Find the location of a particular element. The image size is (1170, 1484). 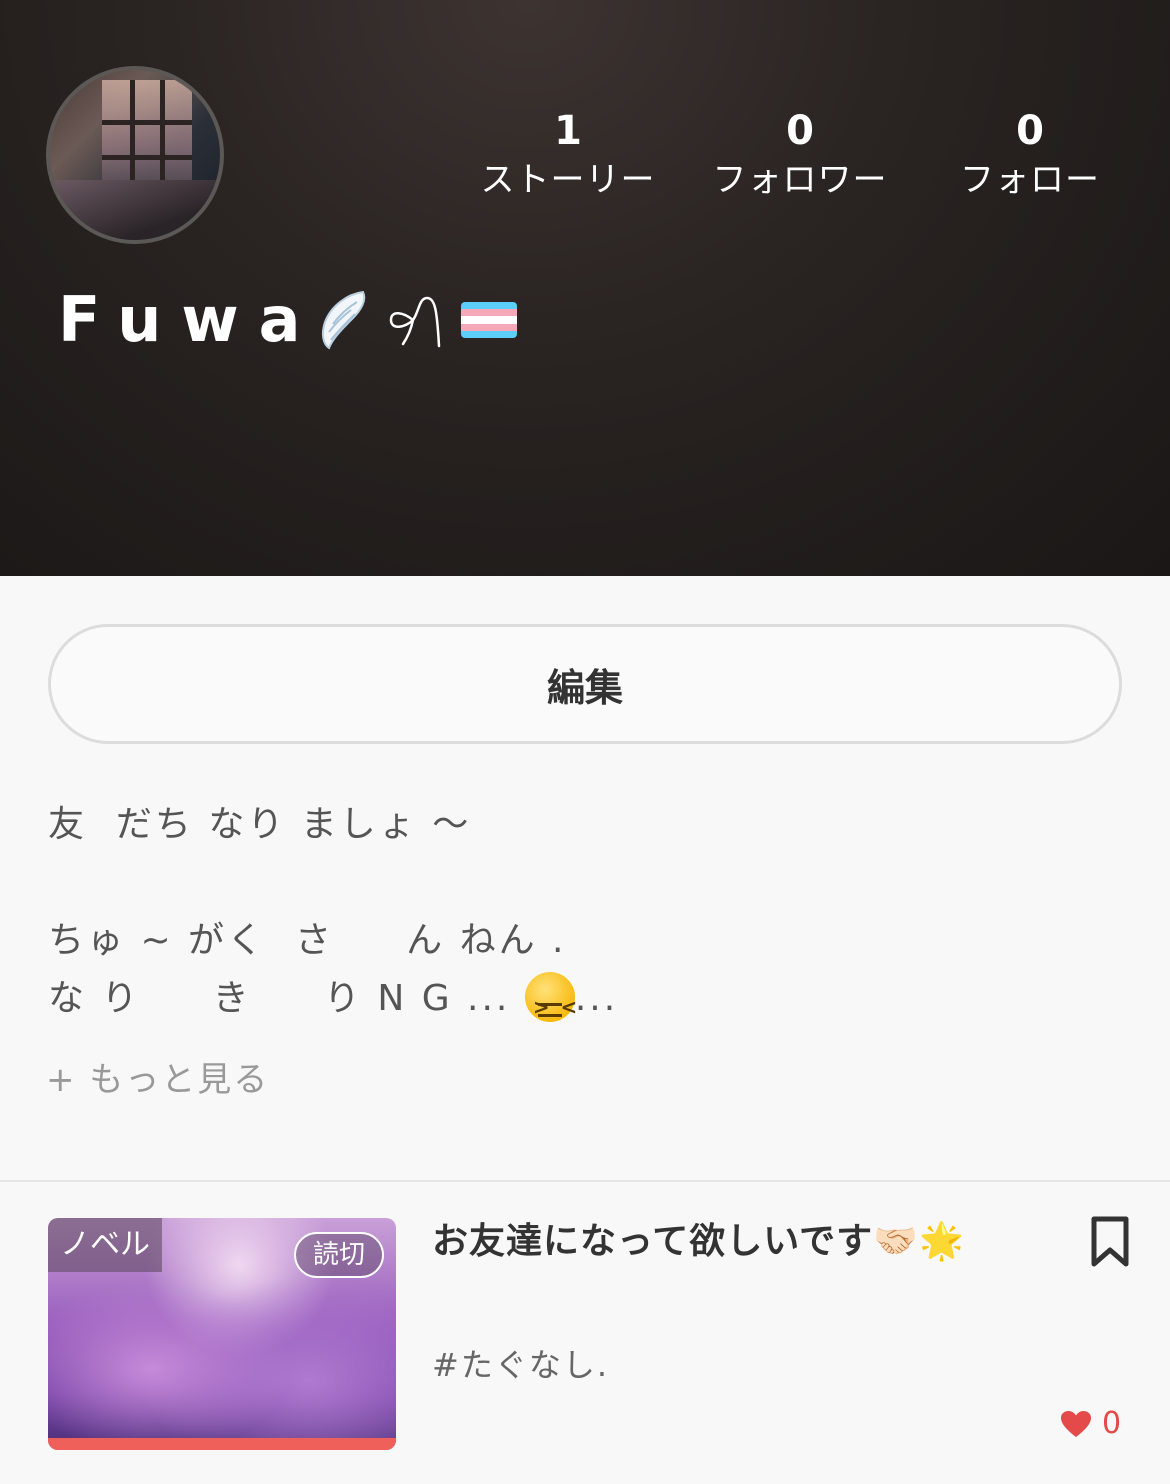

stat-following-count: 0 is located at coordinates (1030, 131).